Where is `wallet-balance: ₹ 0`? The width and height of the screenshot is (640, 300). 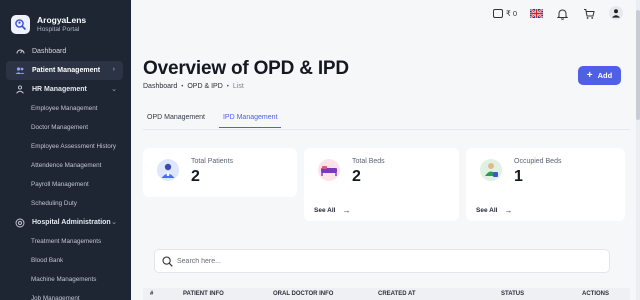
wallet-balance: ₹ 0 is located at coordinates (505, 13).